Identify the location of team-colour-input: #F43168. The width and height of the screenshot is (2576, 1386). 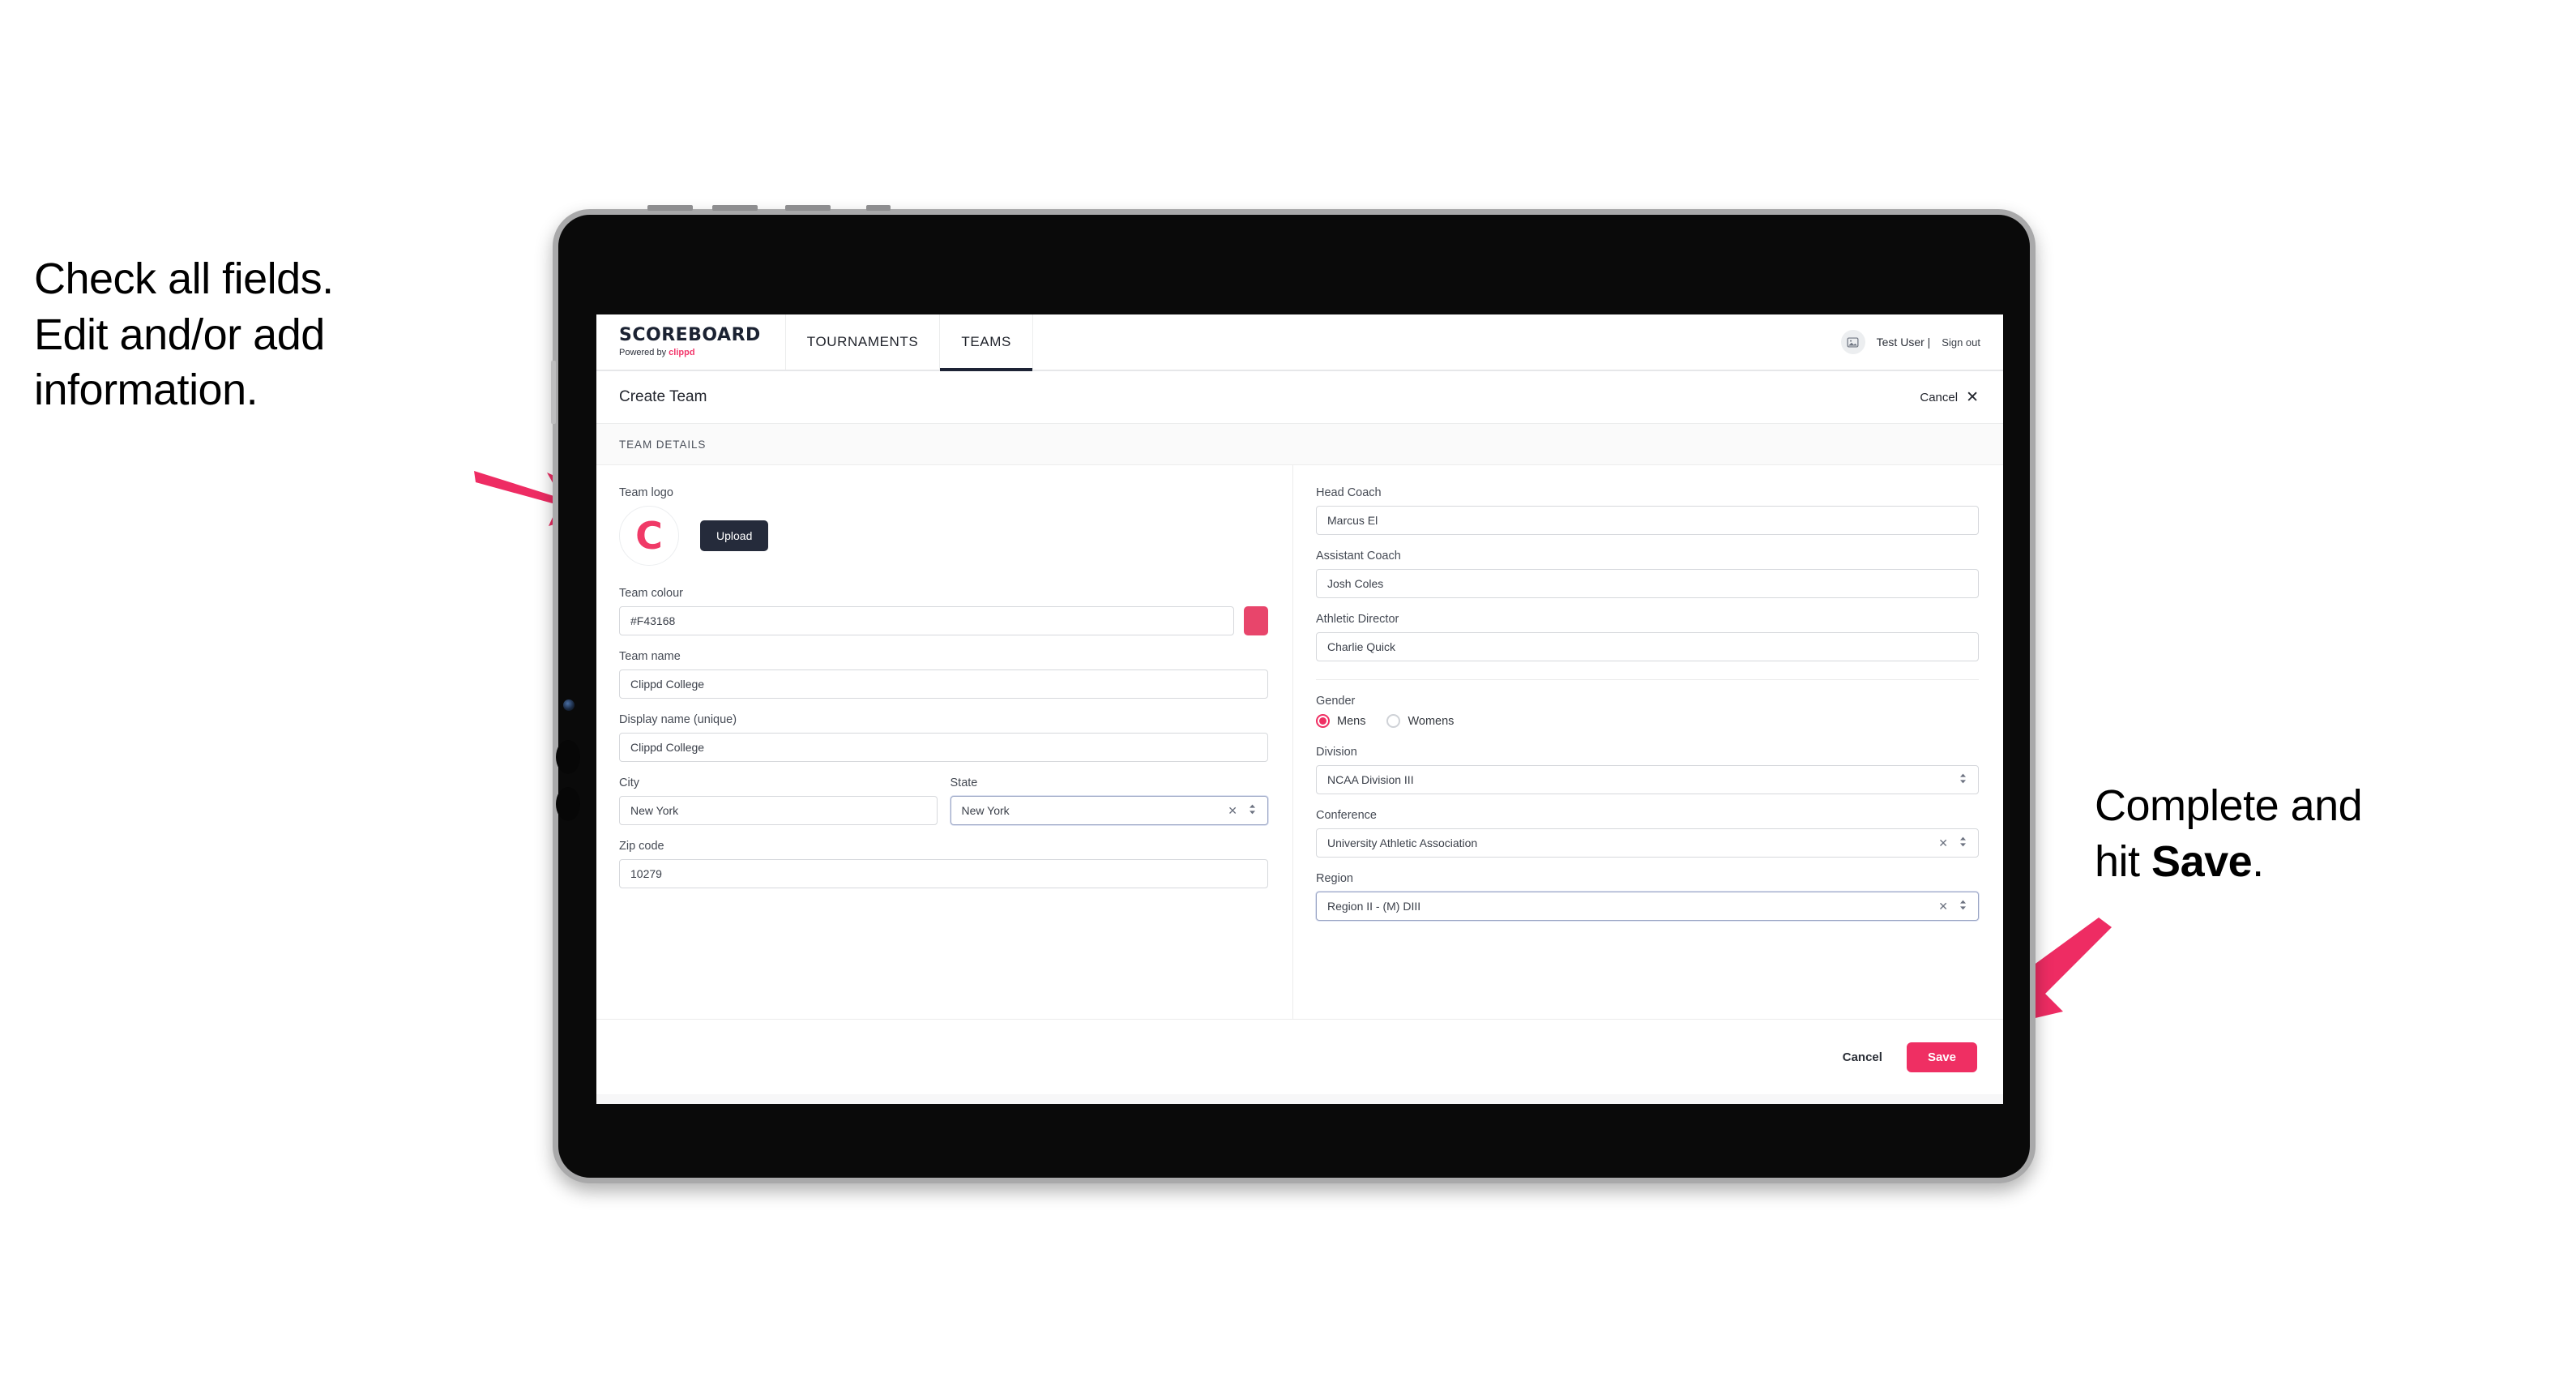
(926, 620).